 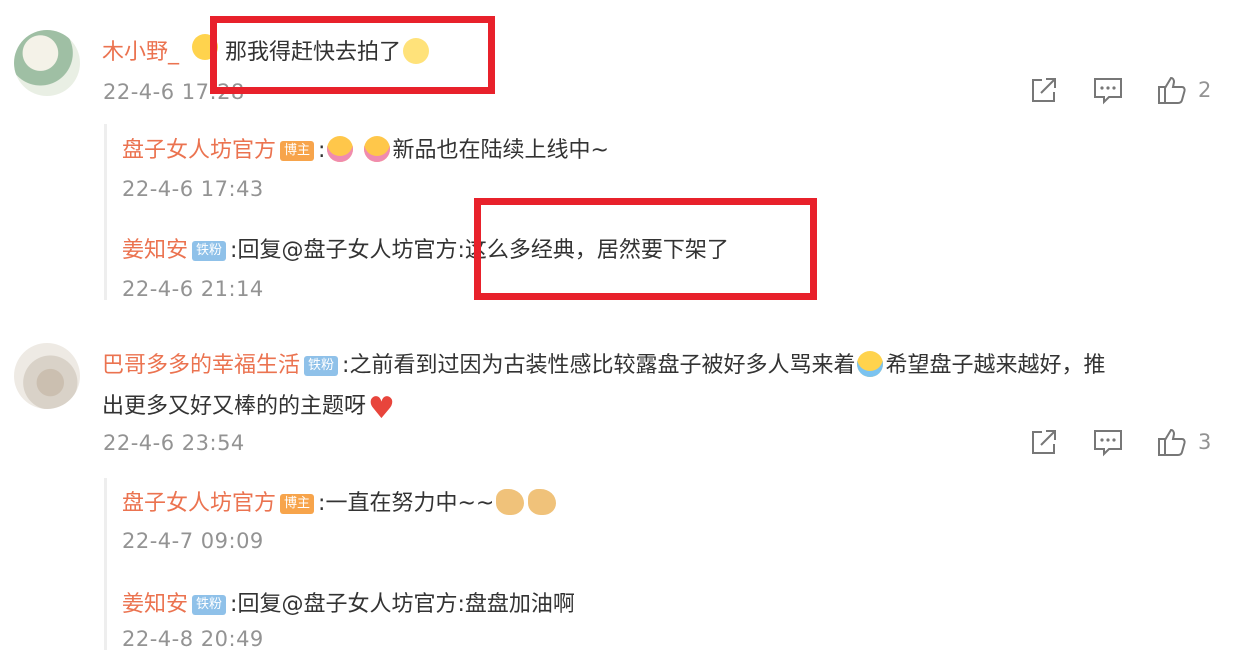 I want to click on like-count: 2, so click(x=1205, y=90).